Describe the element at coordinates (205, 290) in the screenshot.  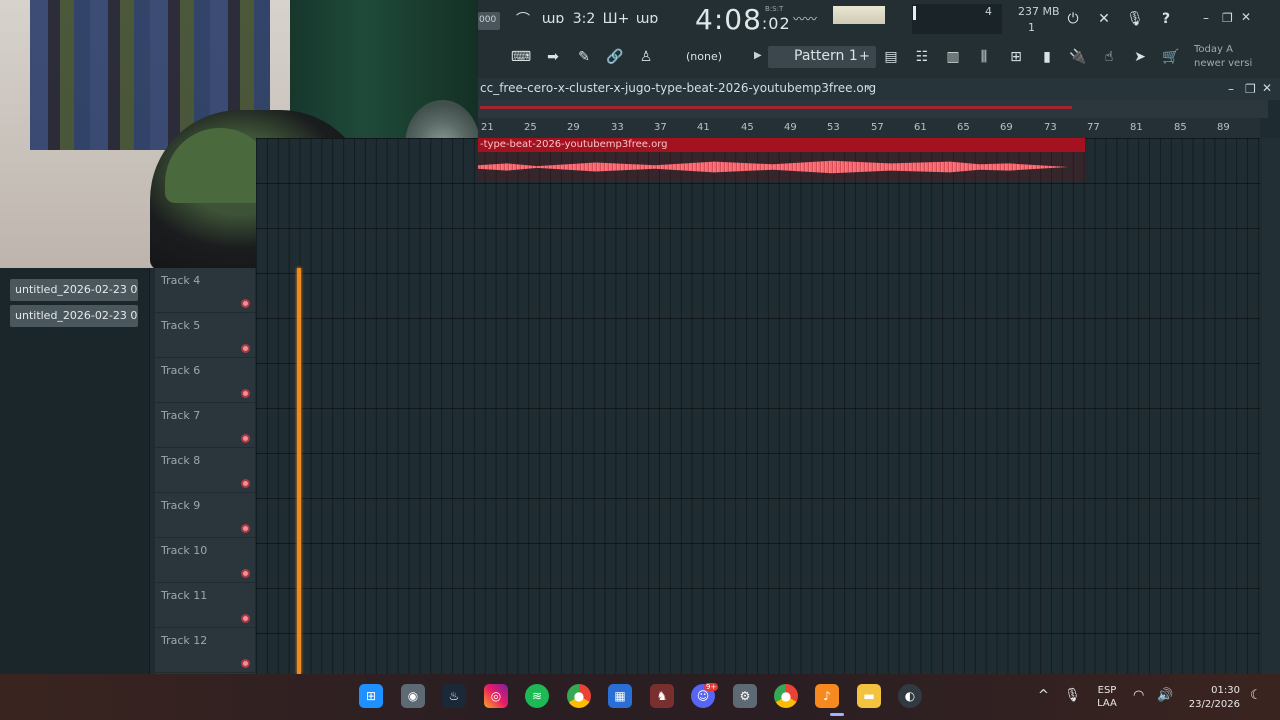
I see `track-header: Track 4` at that location.